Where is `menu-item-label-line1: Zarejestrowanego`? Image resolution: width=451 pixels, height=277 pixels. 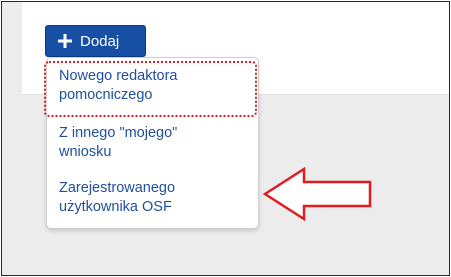
menu-item-label-line1: Zarejestrowanego is located at coordinates (117, 188).